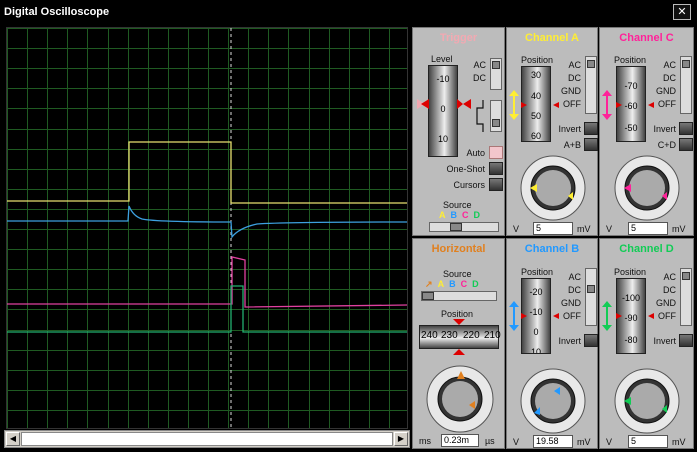  I want to click on channel-a-position-label: Position, so click(537, 60).